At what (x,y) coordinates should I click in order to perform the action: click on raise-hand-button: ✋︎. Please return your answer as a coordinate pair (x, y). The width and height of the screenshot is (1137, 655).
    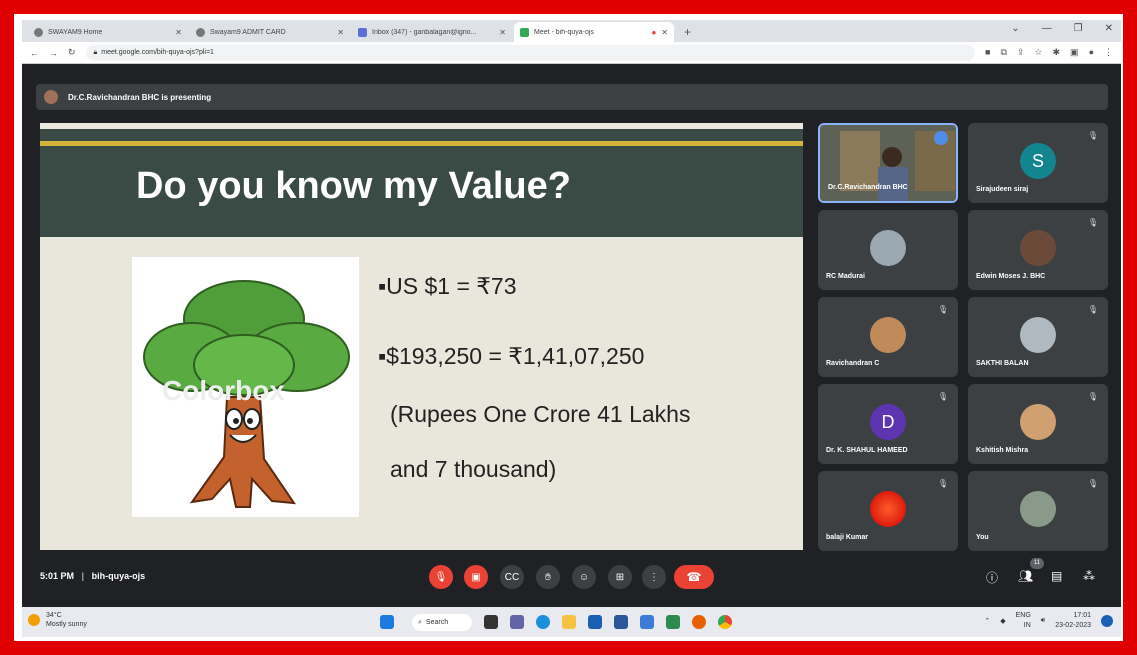
    Looking at the image, I should click on (548, 577).